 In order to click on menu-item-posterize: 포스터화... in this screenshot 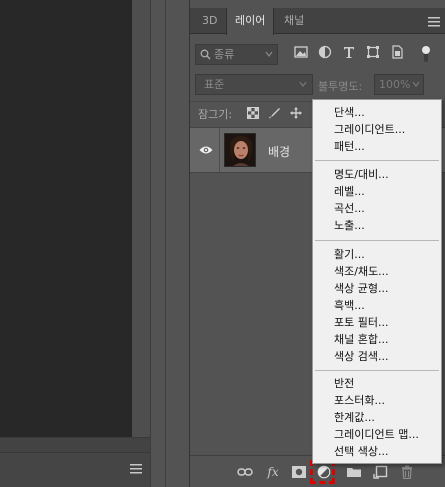, I will do `click(359, 401)`.